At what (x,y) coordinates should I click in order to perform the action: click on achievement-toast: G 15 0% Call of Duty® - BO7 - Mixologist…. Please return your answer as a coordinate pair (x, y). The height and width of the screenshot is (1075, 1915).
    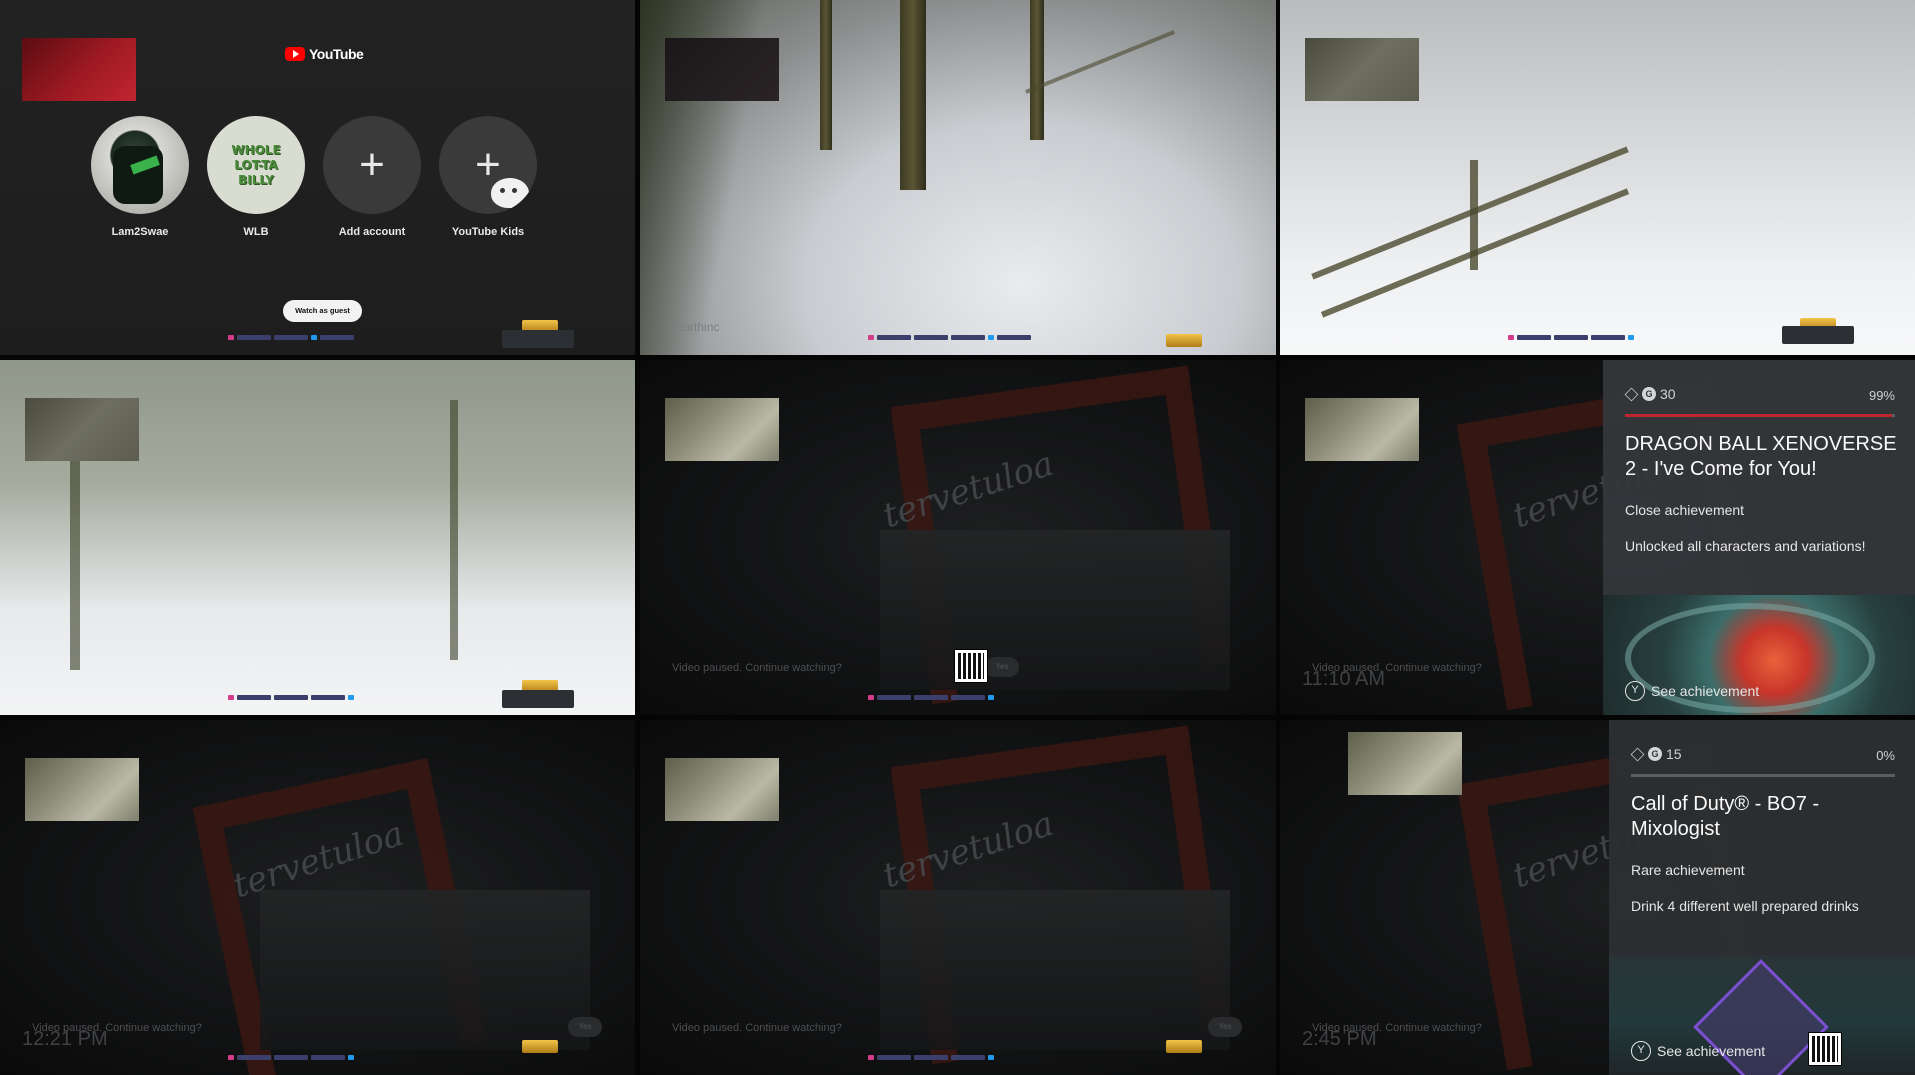
    Looking at the image, I should click on (1762, 897).